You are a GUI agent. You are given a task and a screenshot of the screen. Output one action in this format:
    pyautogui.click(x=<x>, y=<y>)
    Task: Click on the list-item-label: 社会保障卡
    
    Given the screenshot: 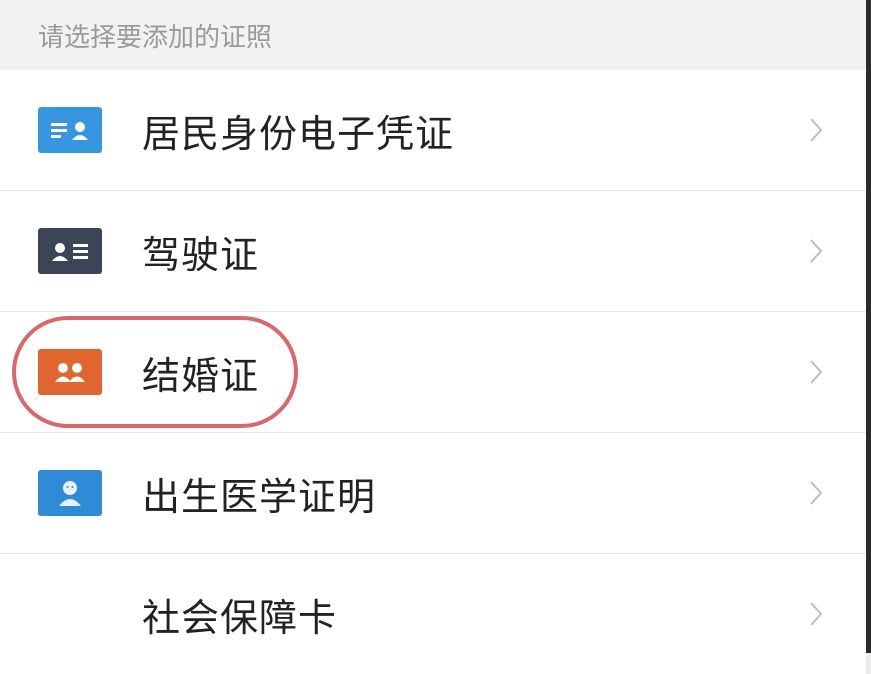 What is the action you would take?
    pyautogui.click(x=240, y=617)
    